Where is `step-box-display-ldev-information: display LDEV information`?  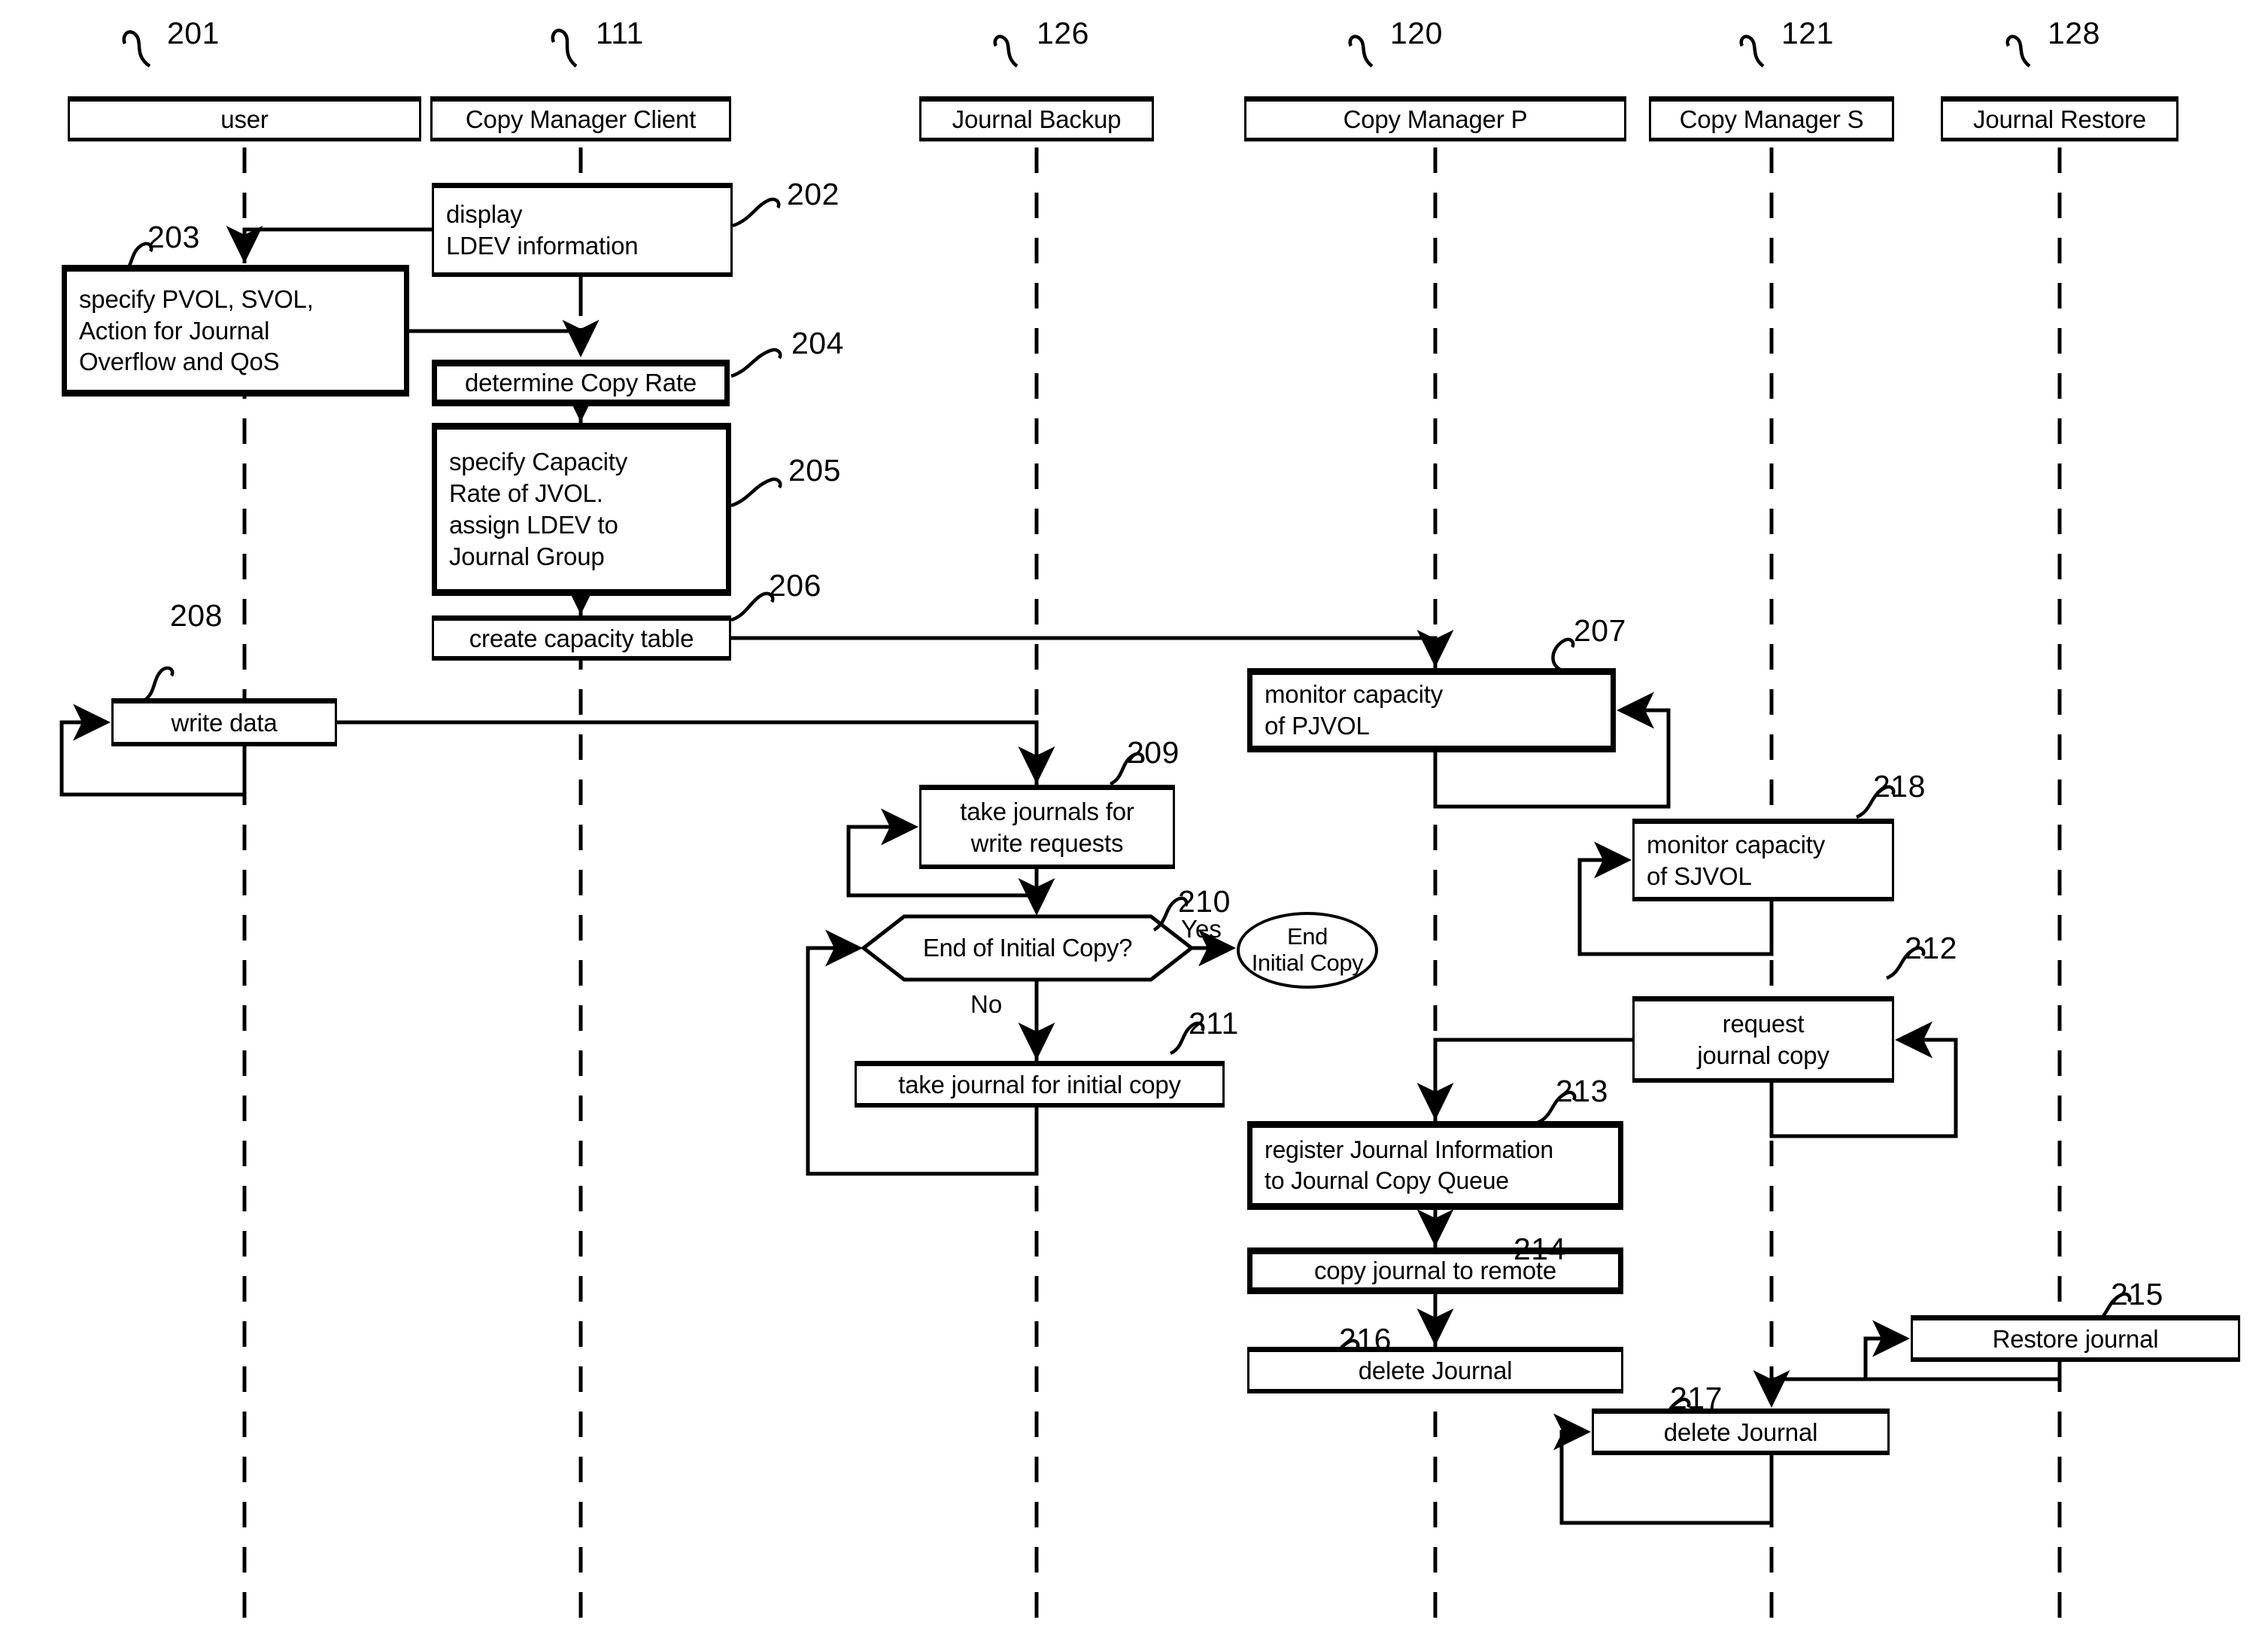 step-box-display-ldev-information: display LDEV information is located at coordinates (582, 230).